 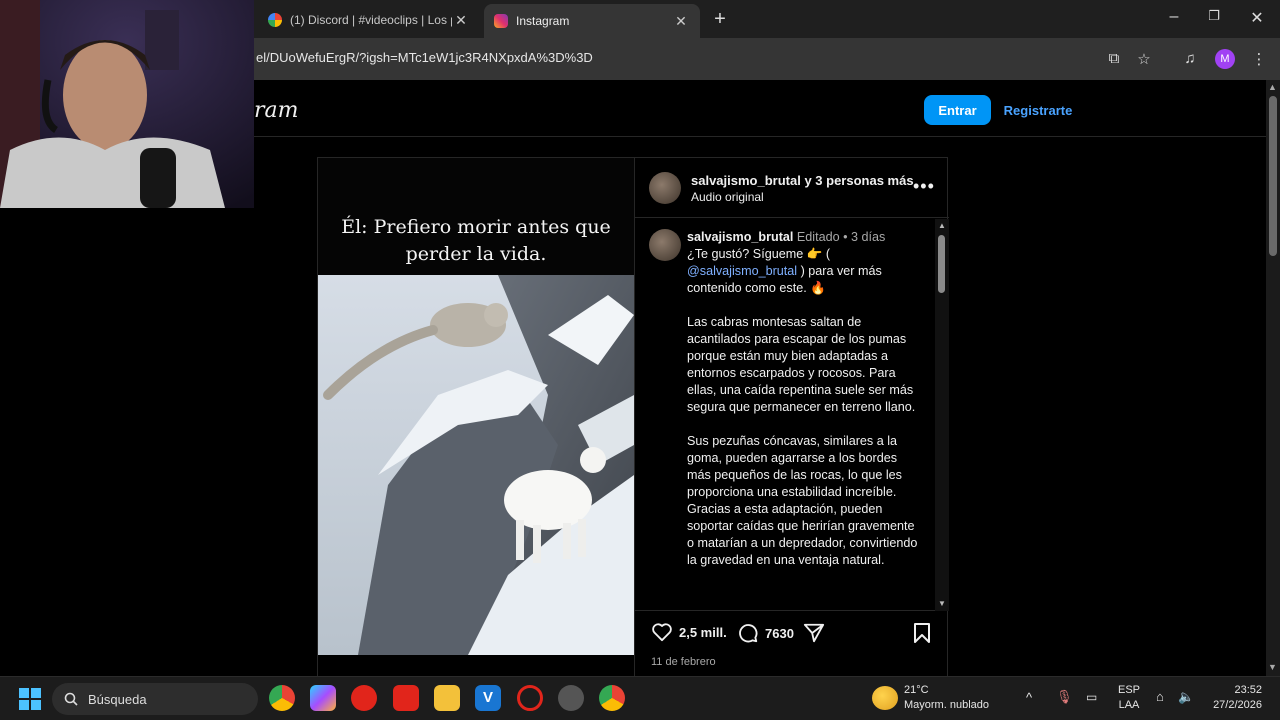 What do you see at coordinates (275, 20) in the screenshot?
I see `discord-favicon-icon` at bounding box center [275, 20].